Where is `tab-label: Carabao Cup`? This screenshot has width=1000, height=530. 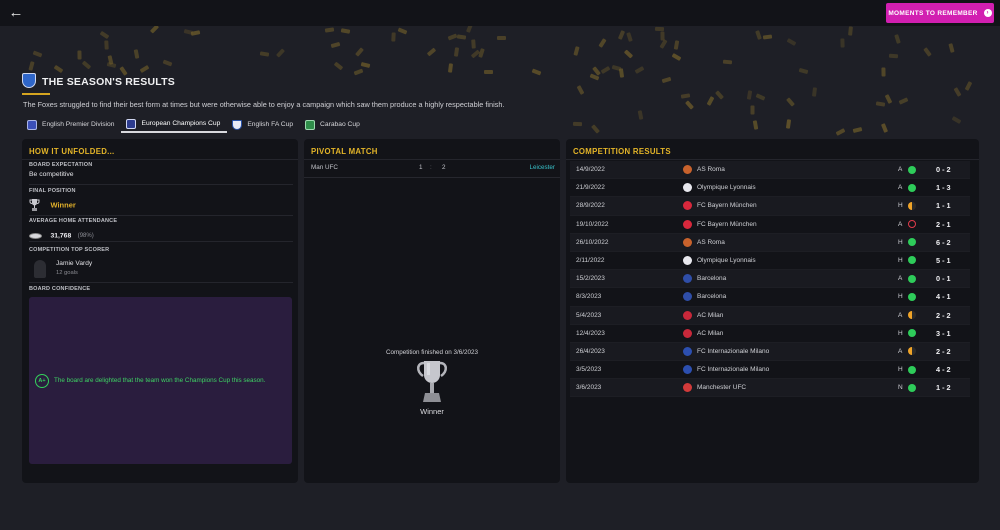
tab-label: Carabao Cup is located at coordinates (340, 124).